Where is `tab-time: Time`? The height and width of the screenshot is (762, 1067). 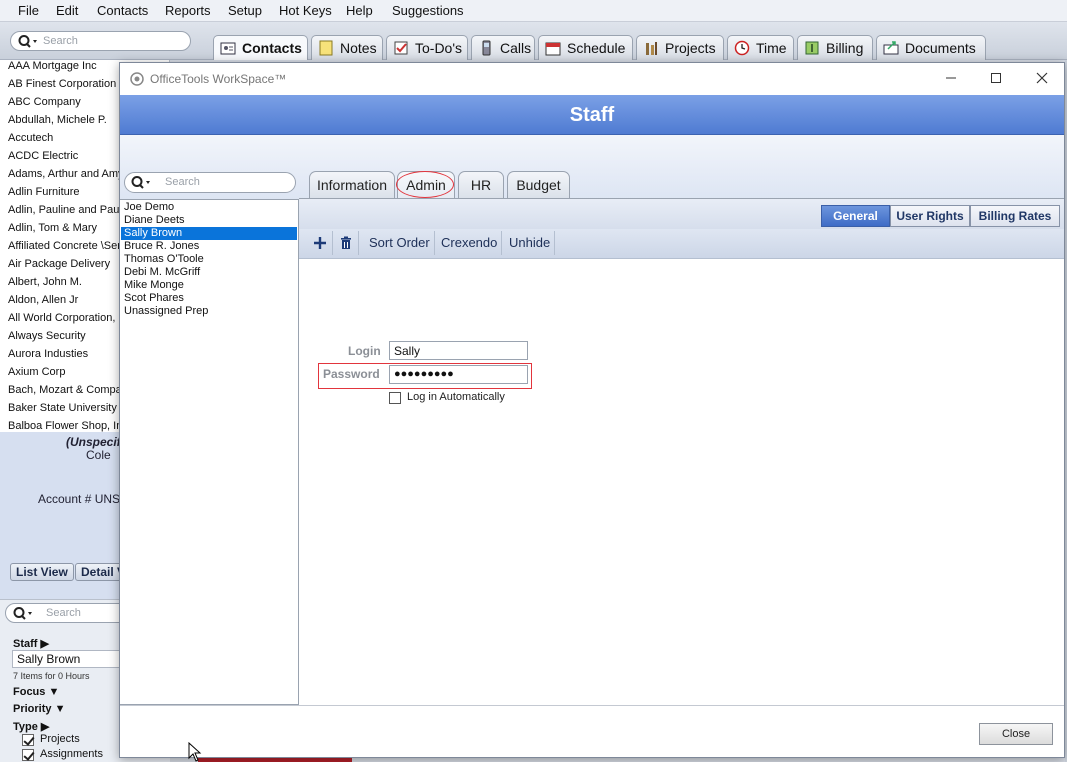
tab-time: Time is located at coordinates (760, 47).